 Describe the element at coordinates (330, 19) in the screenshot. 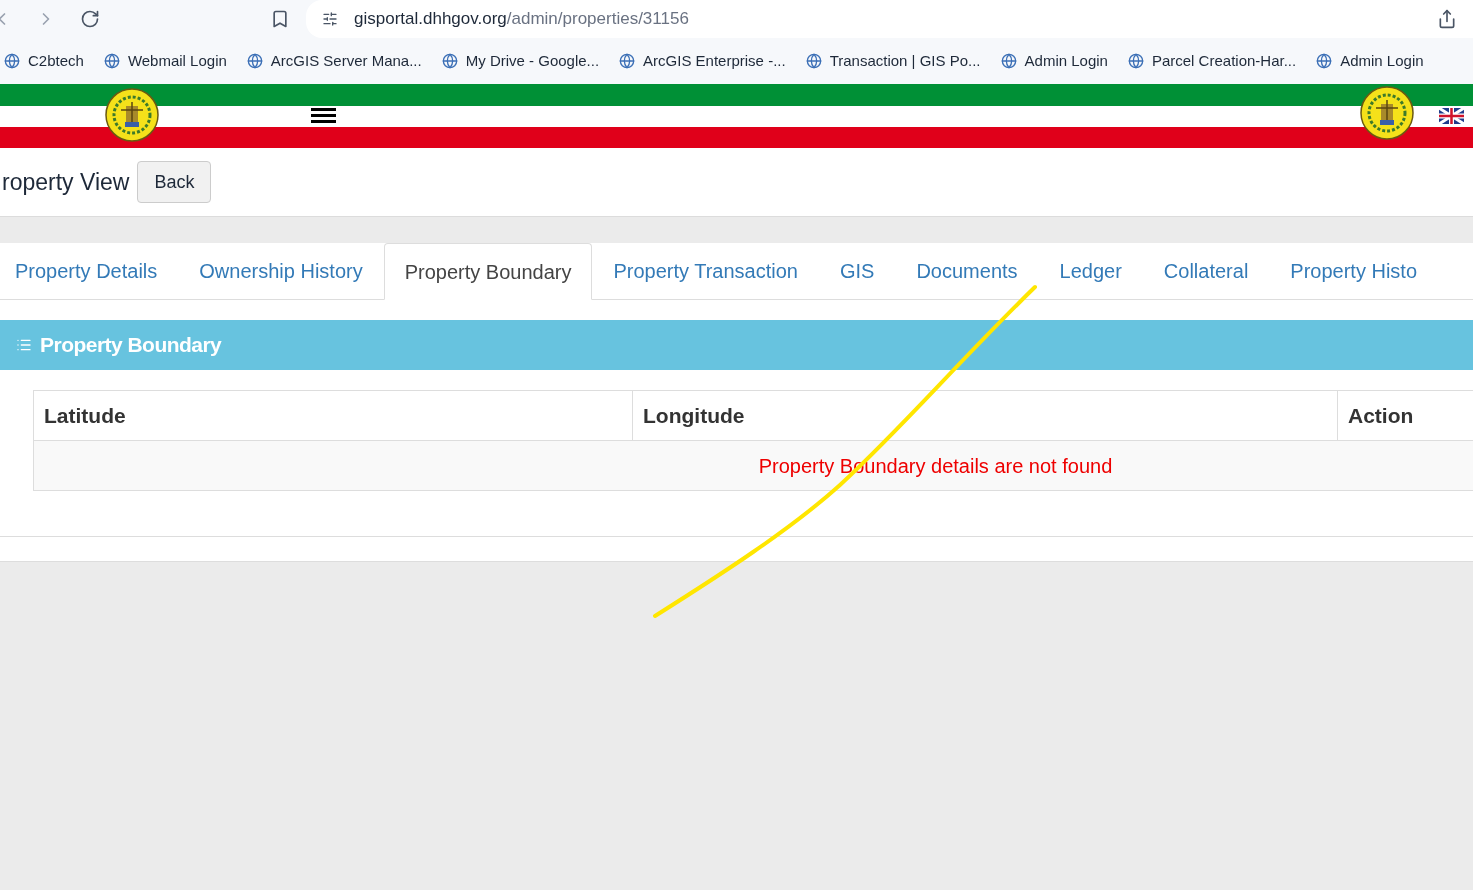

I see `site-settings-icon` at that location.